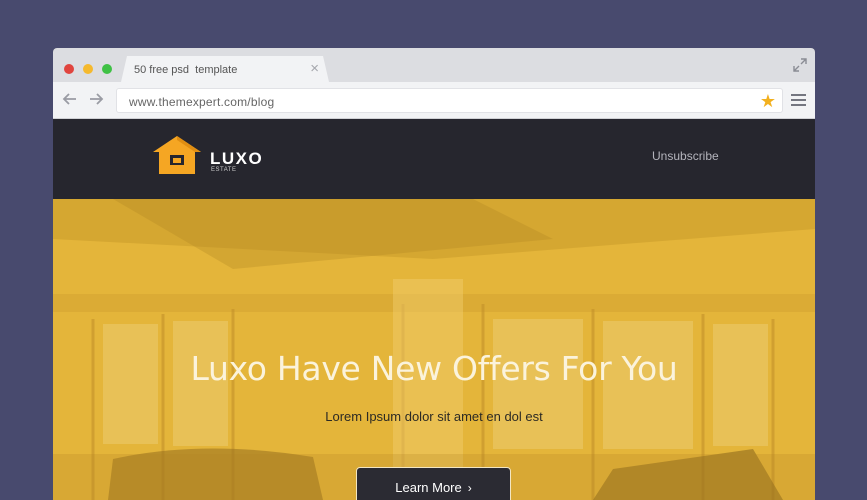  What do you see at coordinates (177, 155) in the screenshot?
I see `house-icon` at bounding box center [177, 155].